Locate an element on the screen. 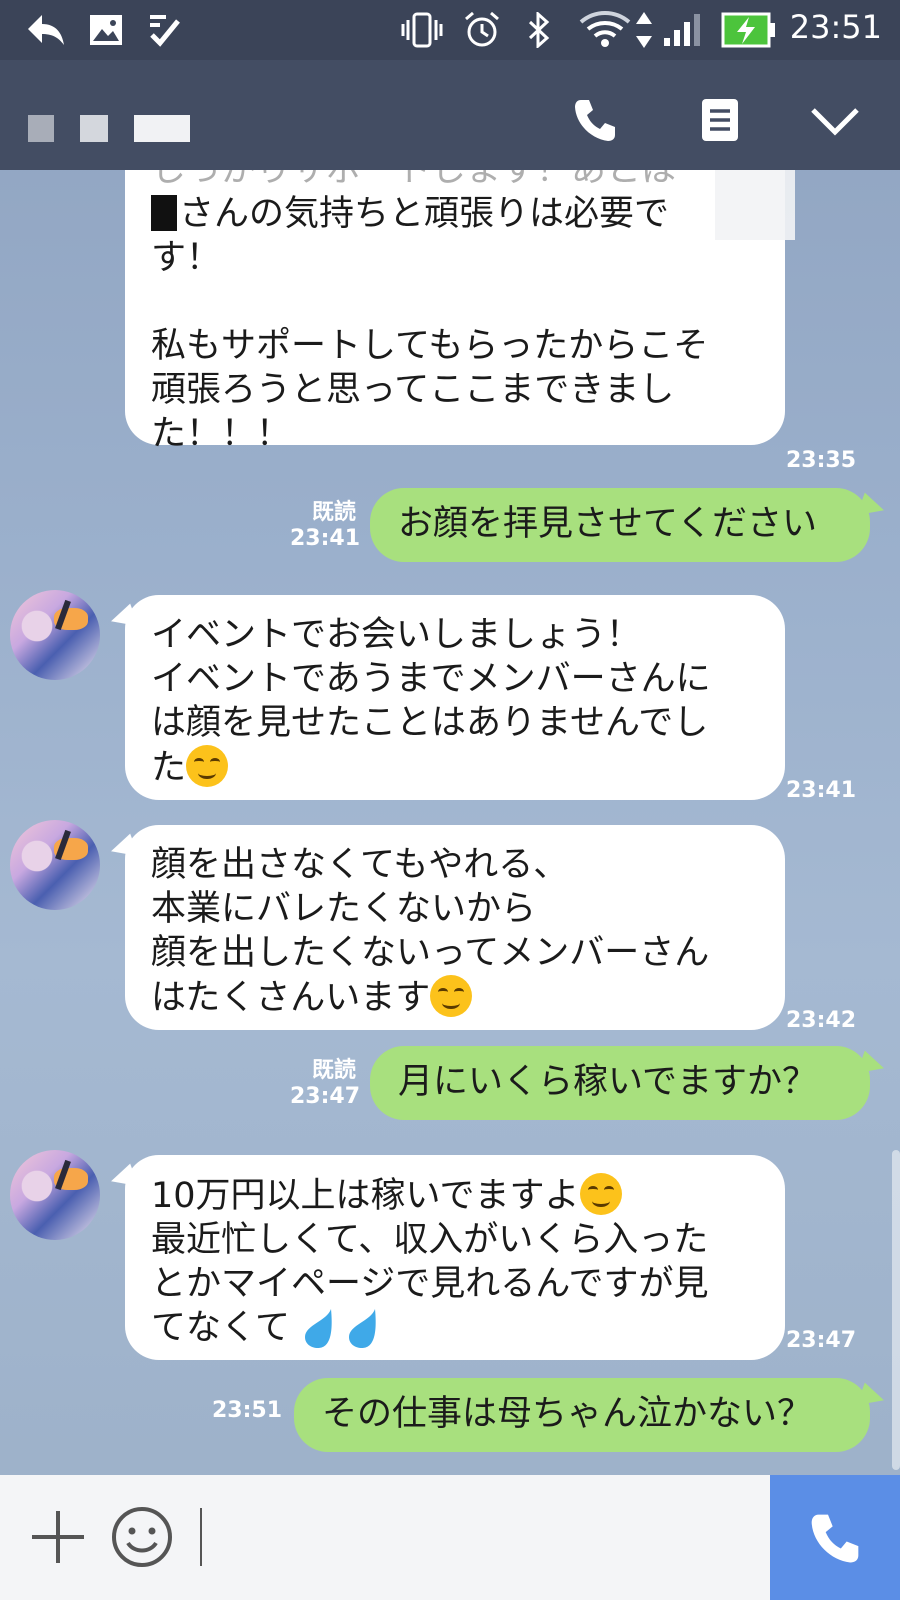  message-line: は顔を見せたことはありませんでし is located at coordinates (430, 723).